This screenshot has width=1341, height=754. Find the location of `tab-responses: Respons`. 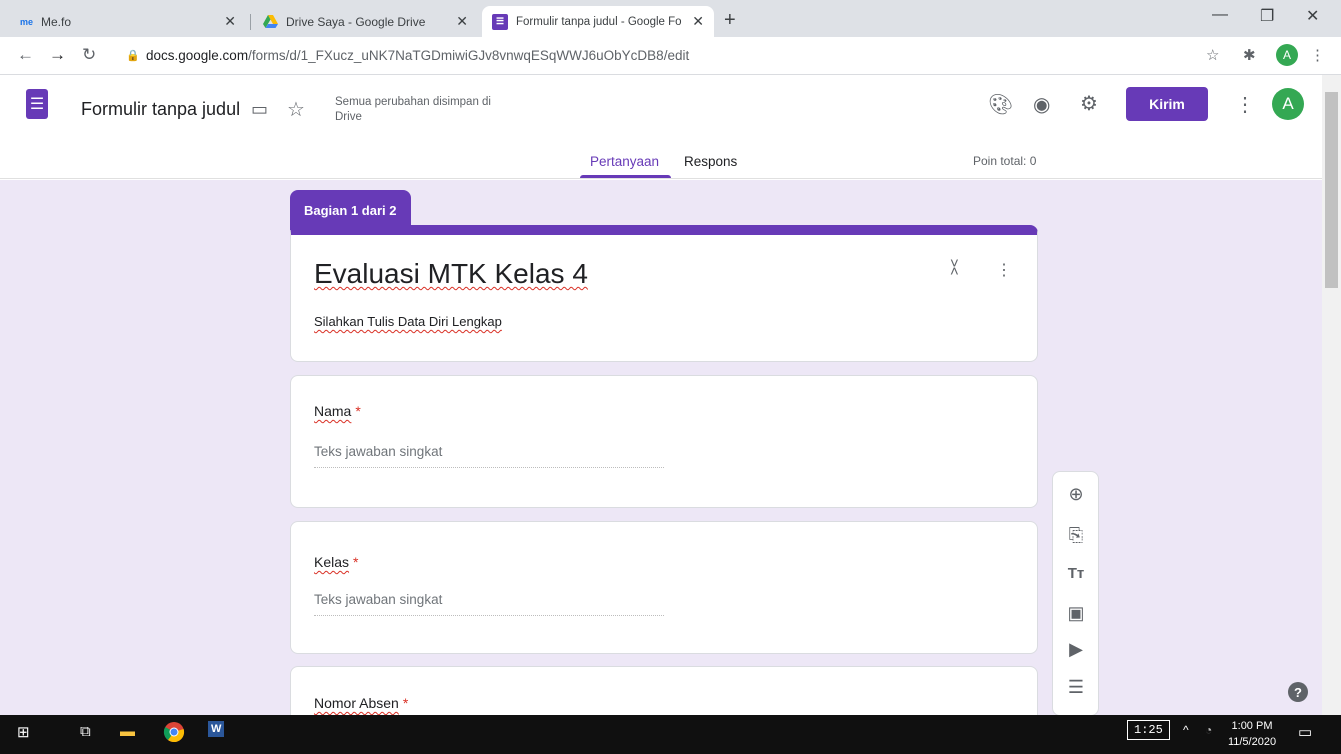

tab-responses: Respons is located at coordinates (710, 161).